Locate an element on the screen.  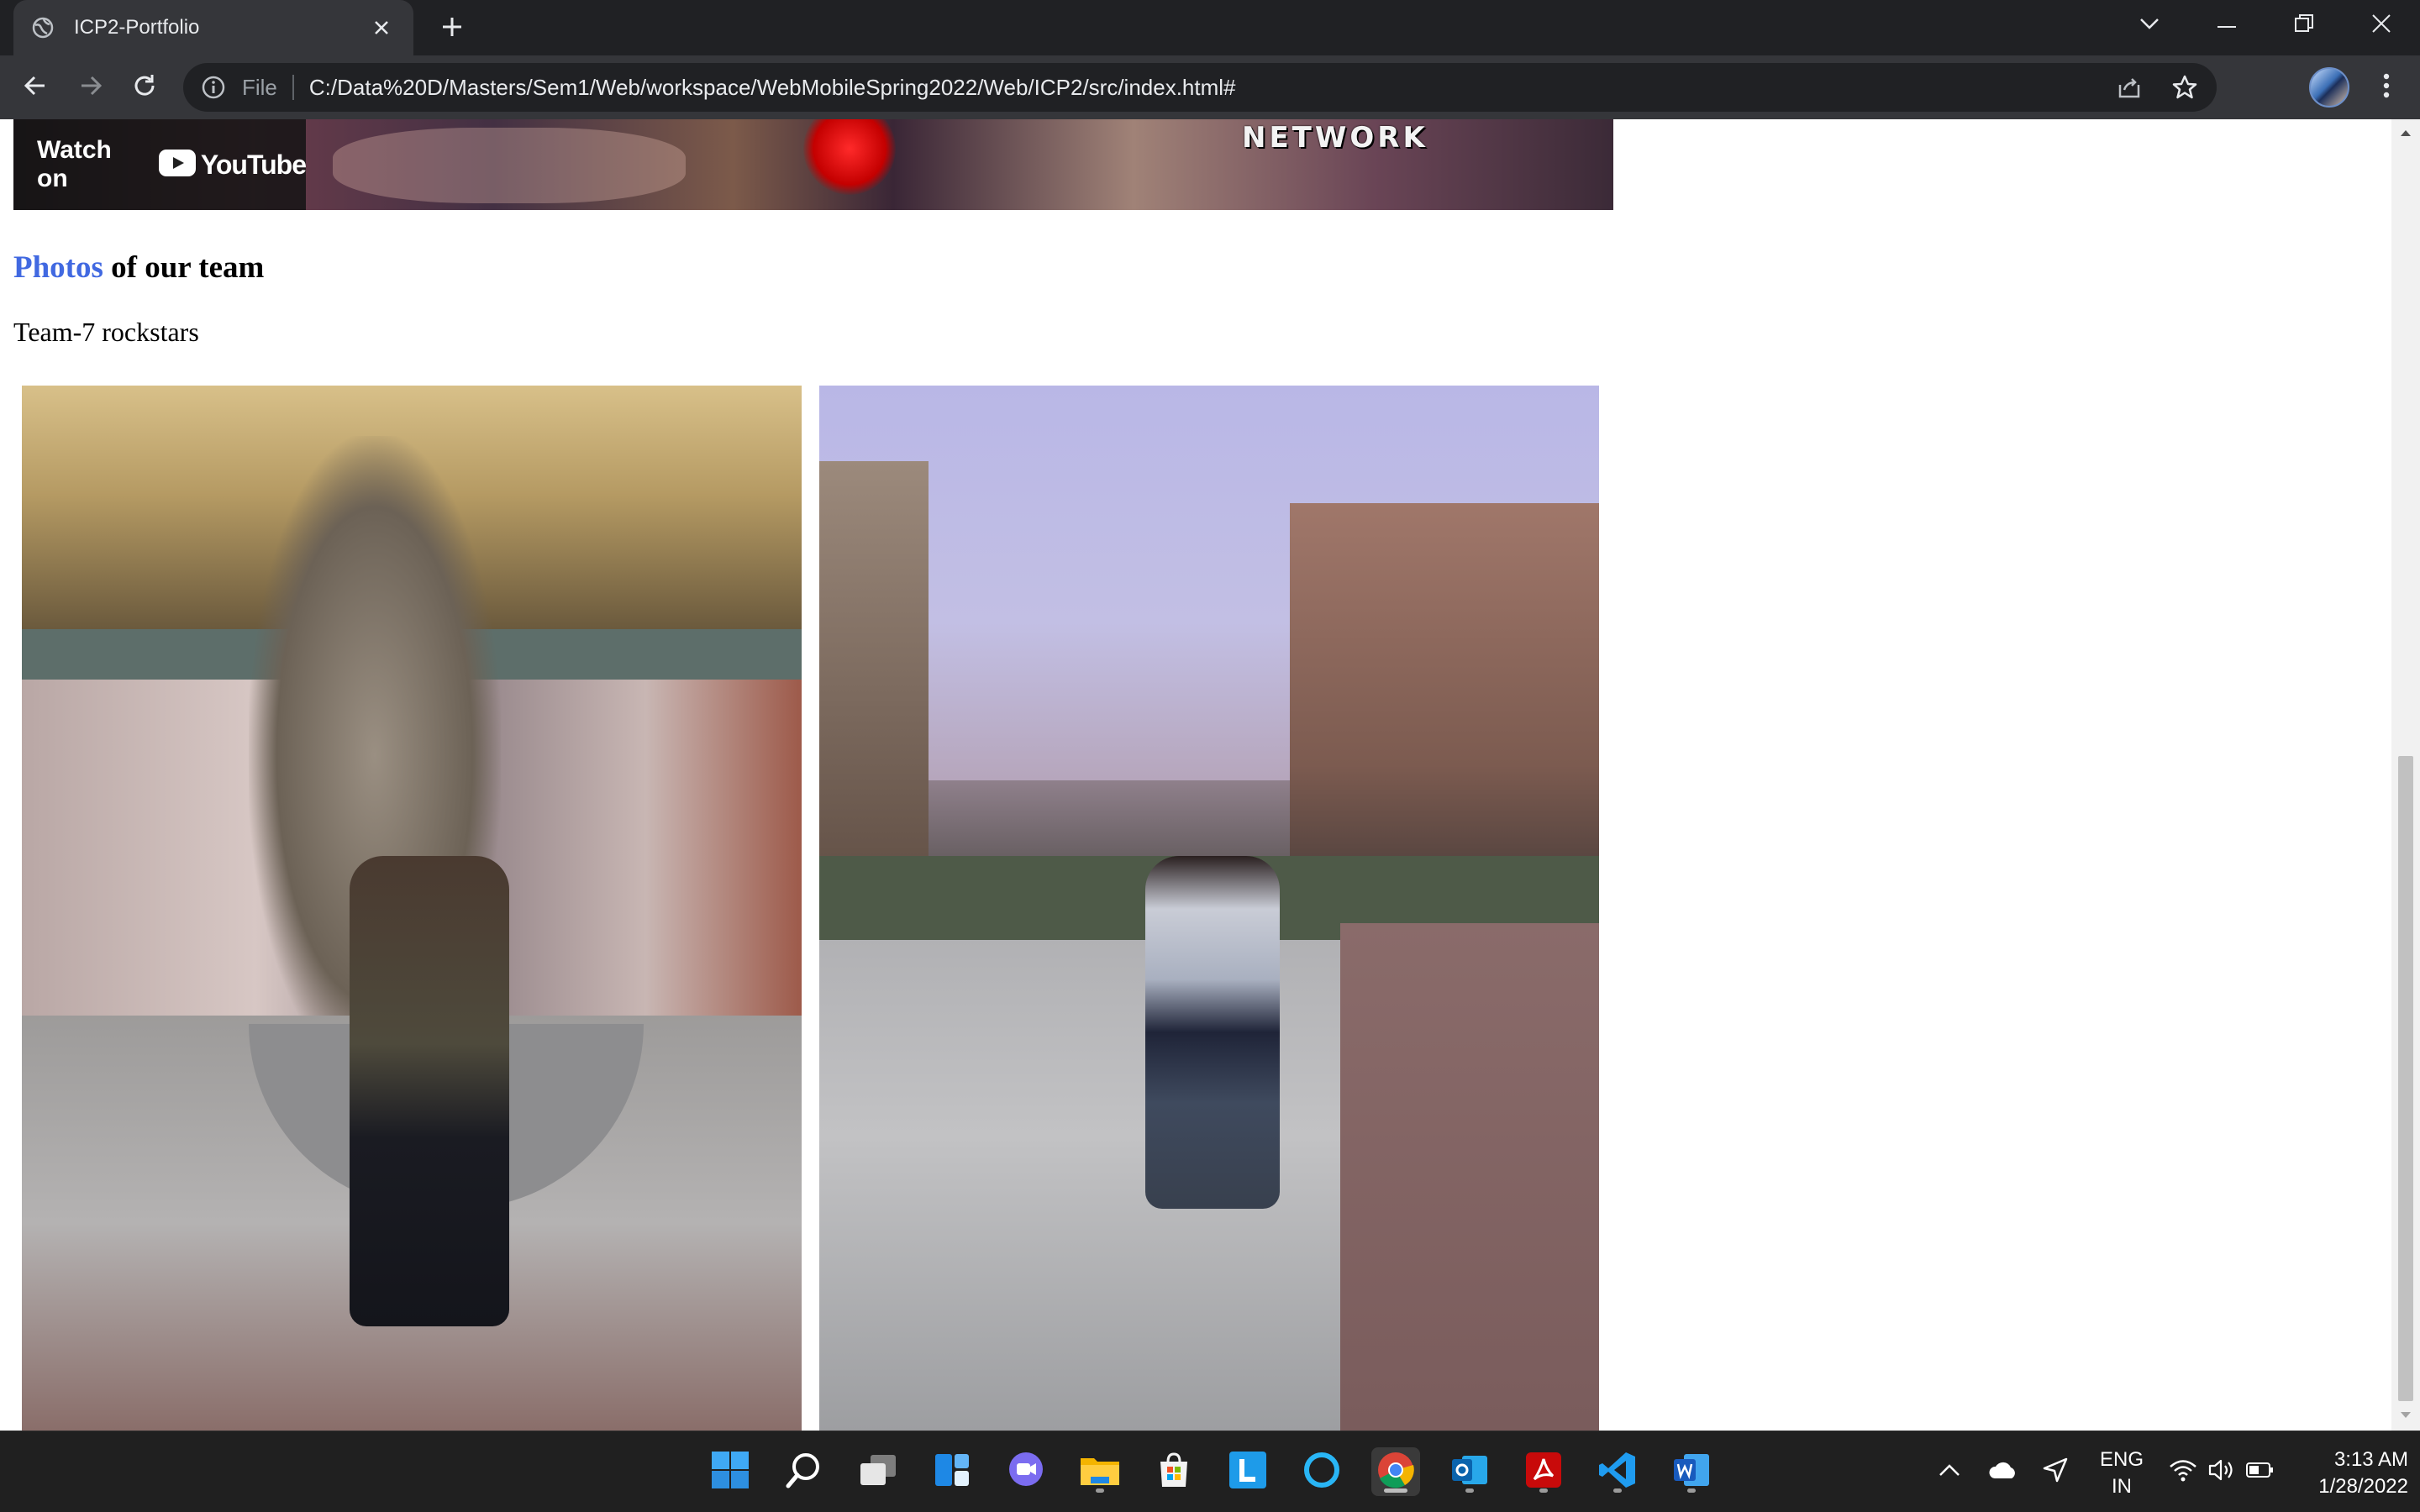
scheme-divider is located at coordinates (293, 87).